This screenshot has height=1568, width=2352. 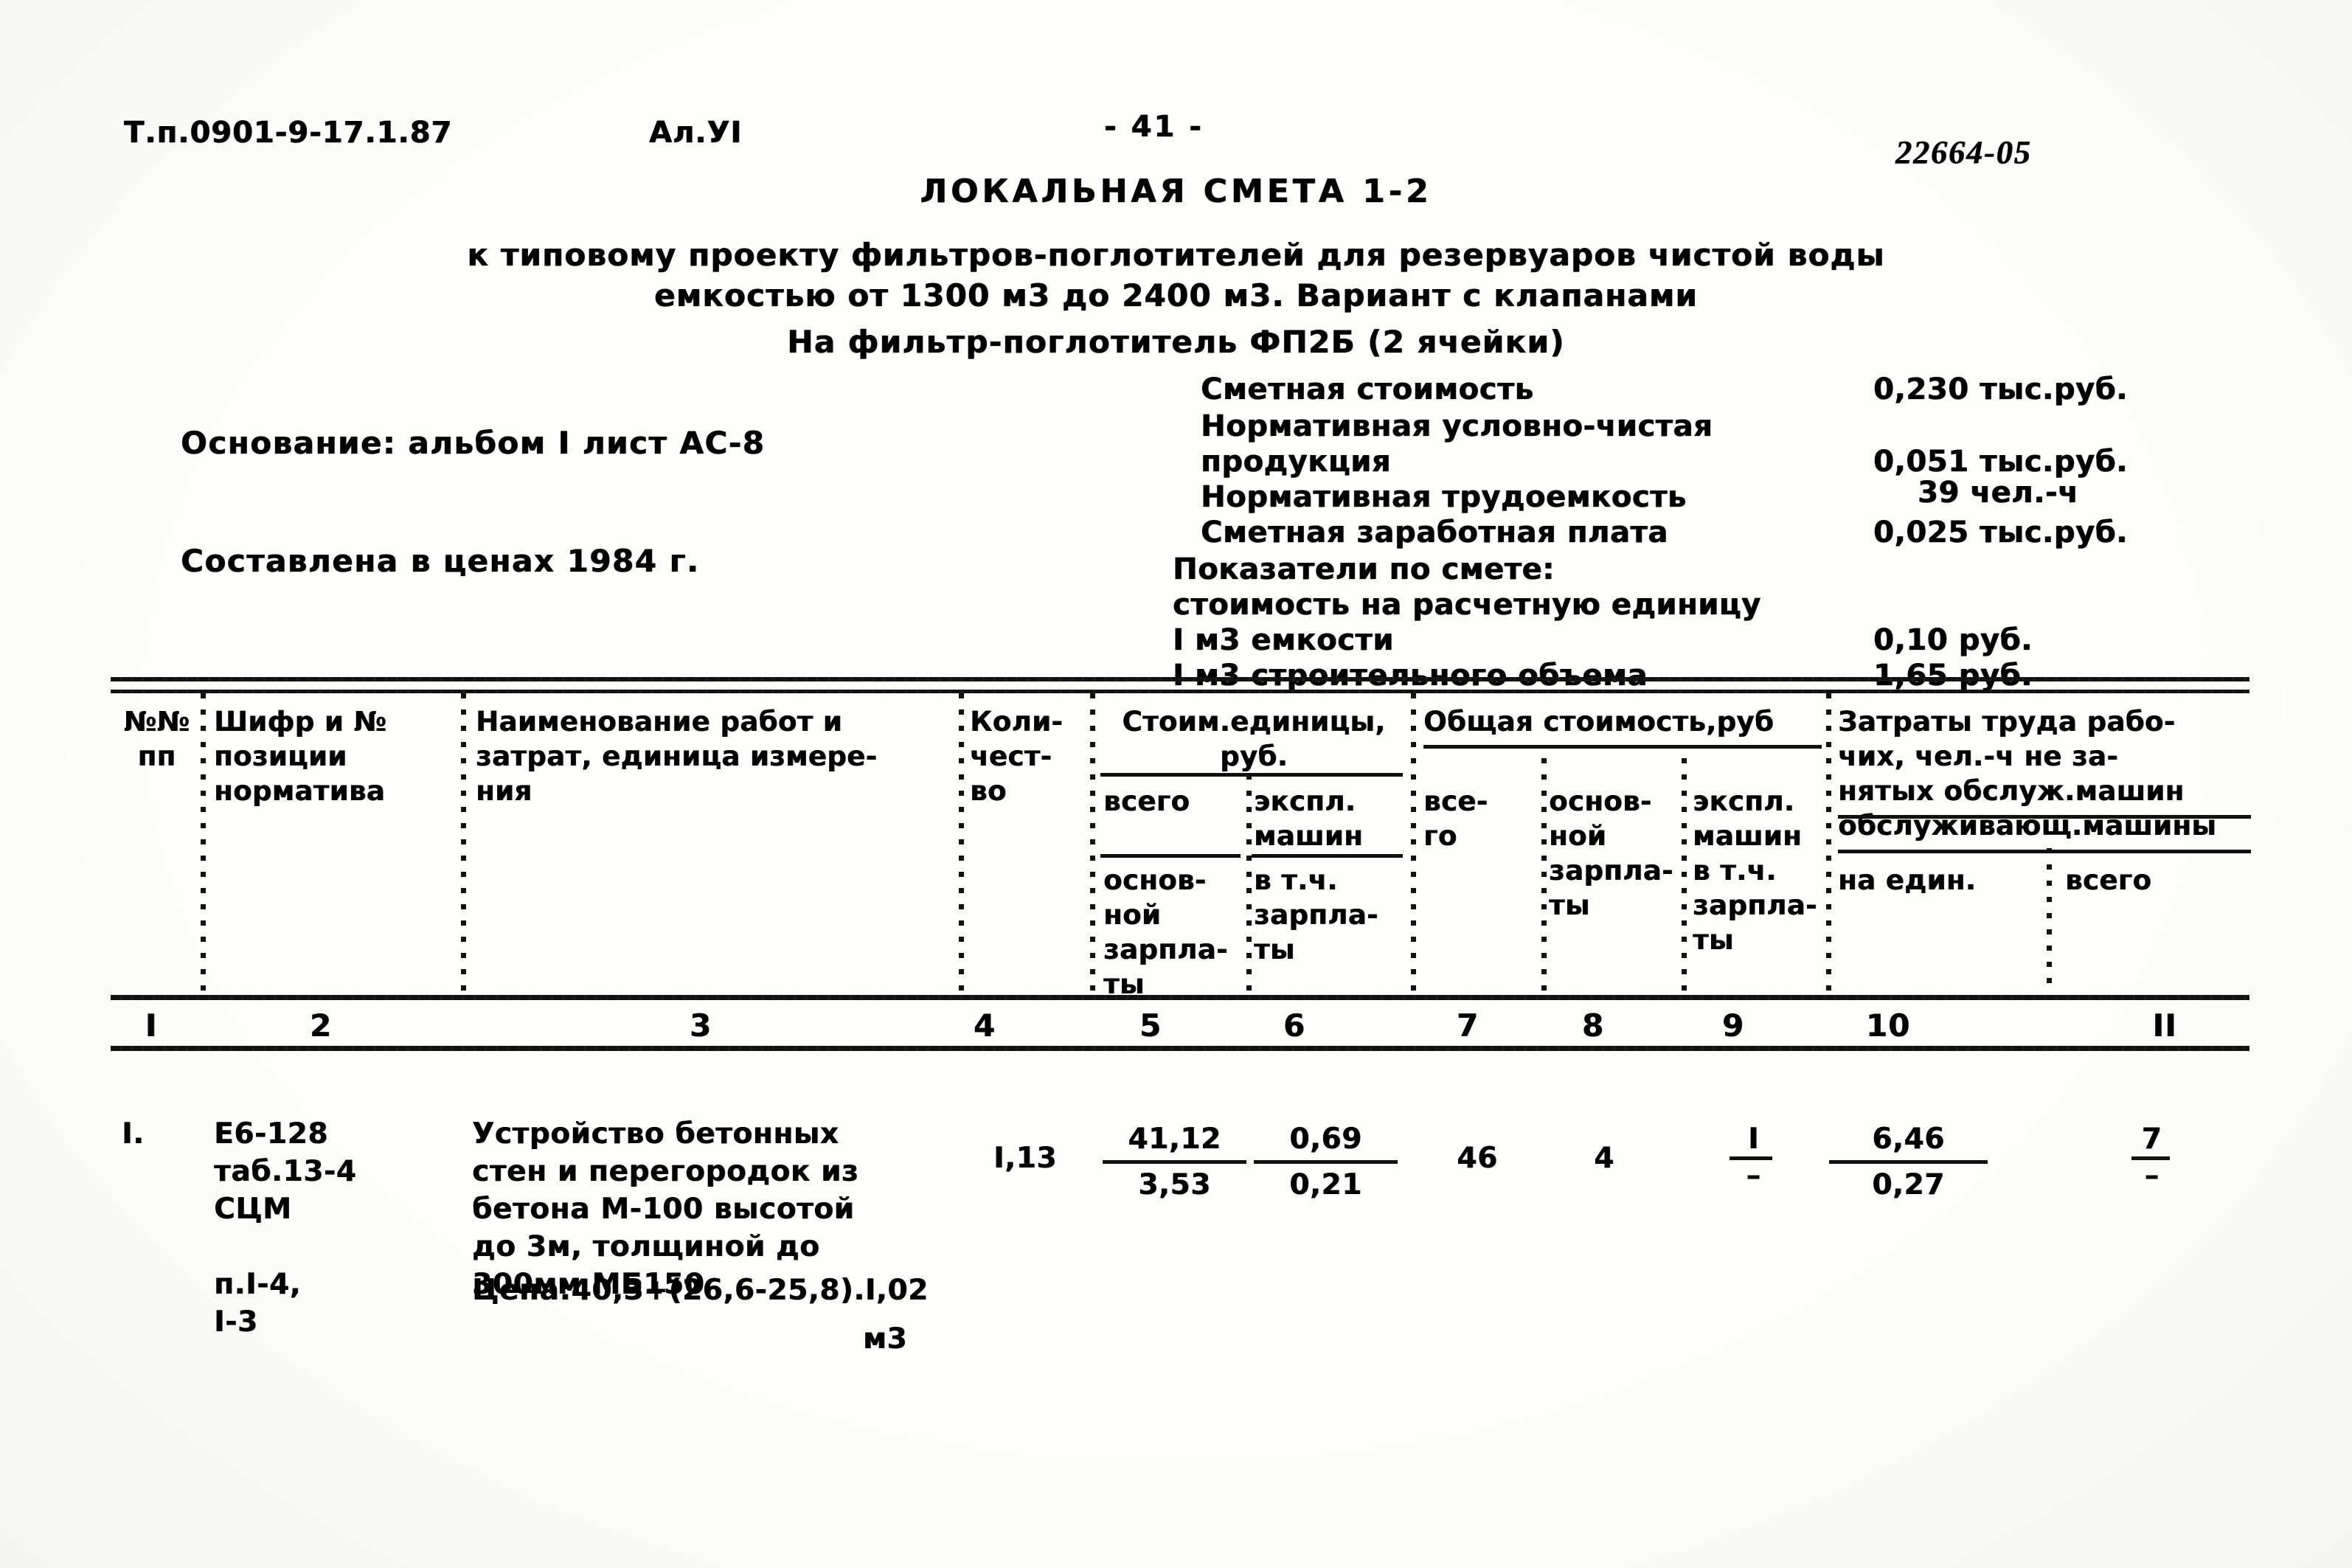 I want to click on table-header-col9: экспл. машин в т.ч. зарпла- ты, so click(x=1755, y=870).